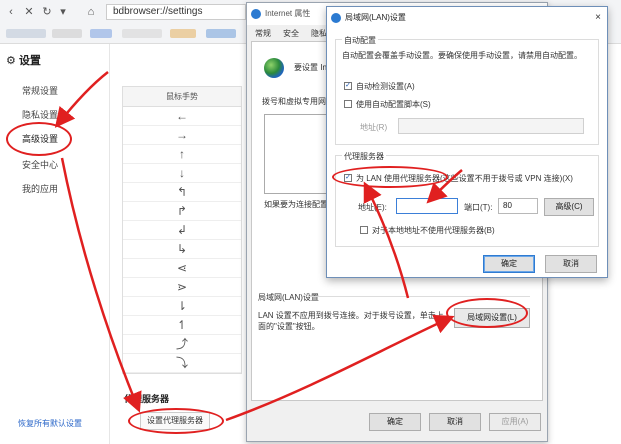 The height and width of the screenshot is (444, 621). What do you see at coordinates (182, 211) in the screenshot?
I see `gesture-row: ↱` at bounding box center [182, 211].